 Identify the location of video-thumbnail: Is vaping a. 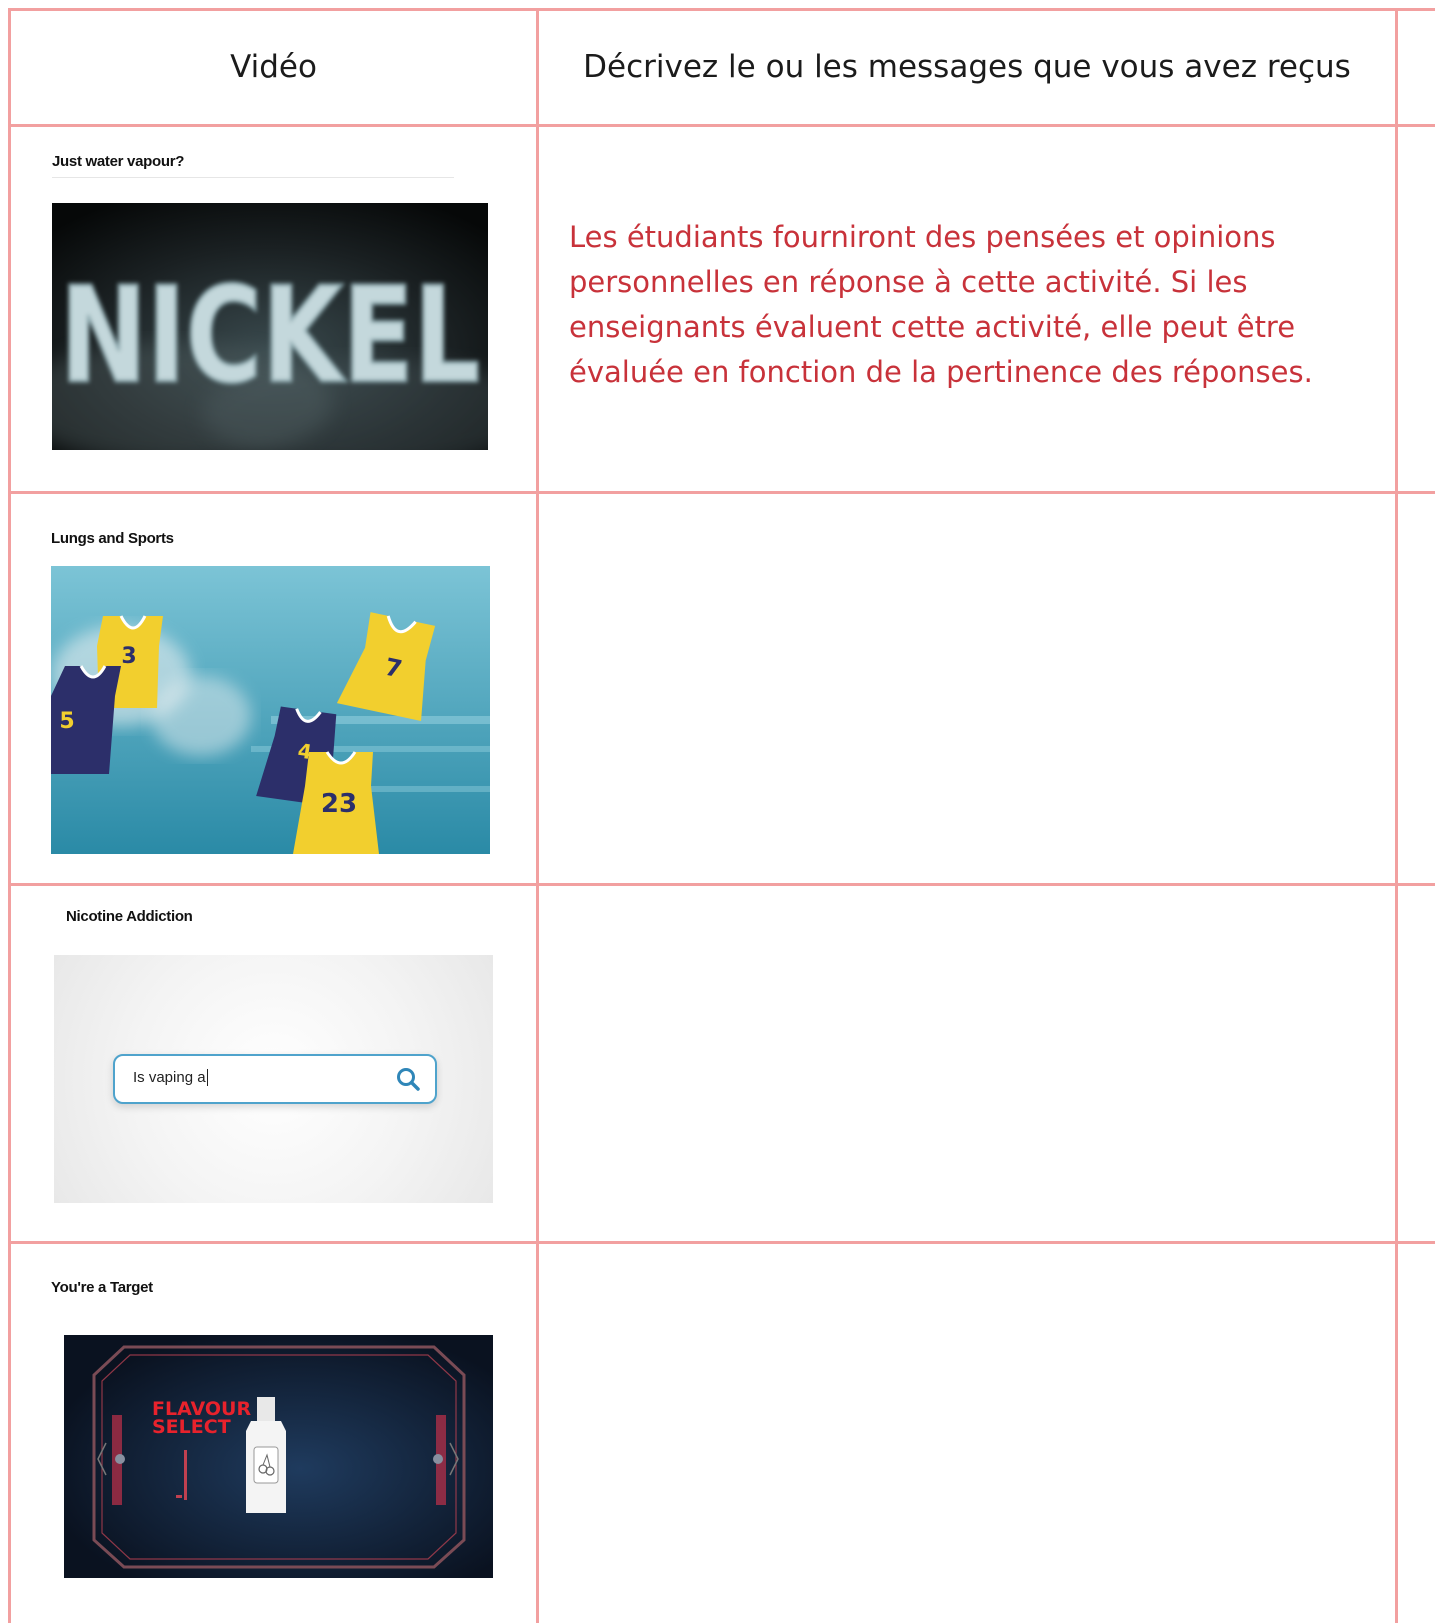
(273, 1079).